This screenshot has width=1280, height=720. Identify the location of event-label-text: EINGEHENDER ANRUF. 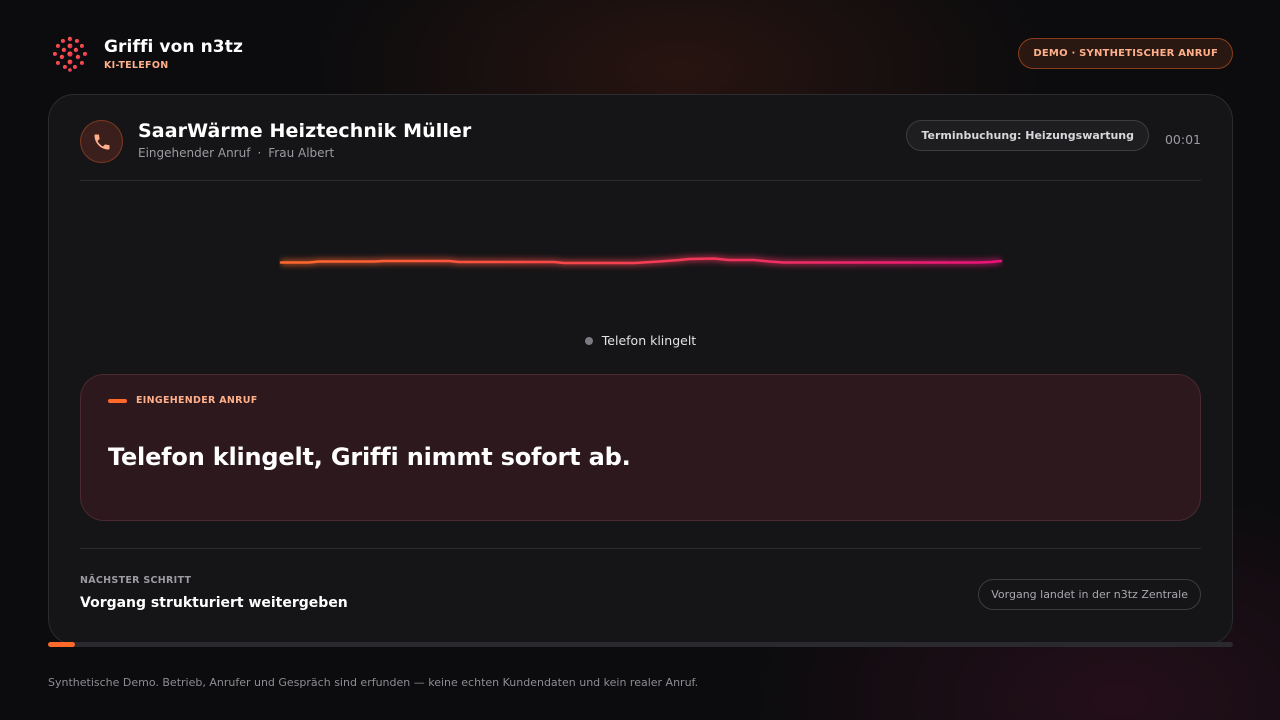
(197, 400).